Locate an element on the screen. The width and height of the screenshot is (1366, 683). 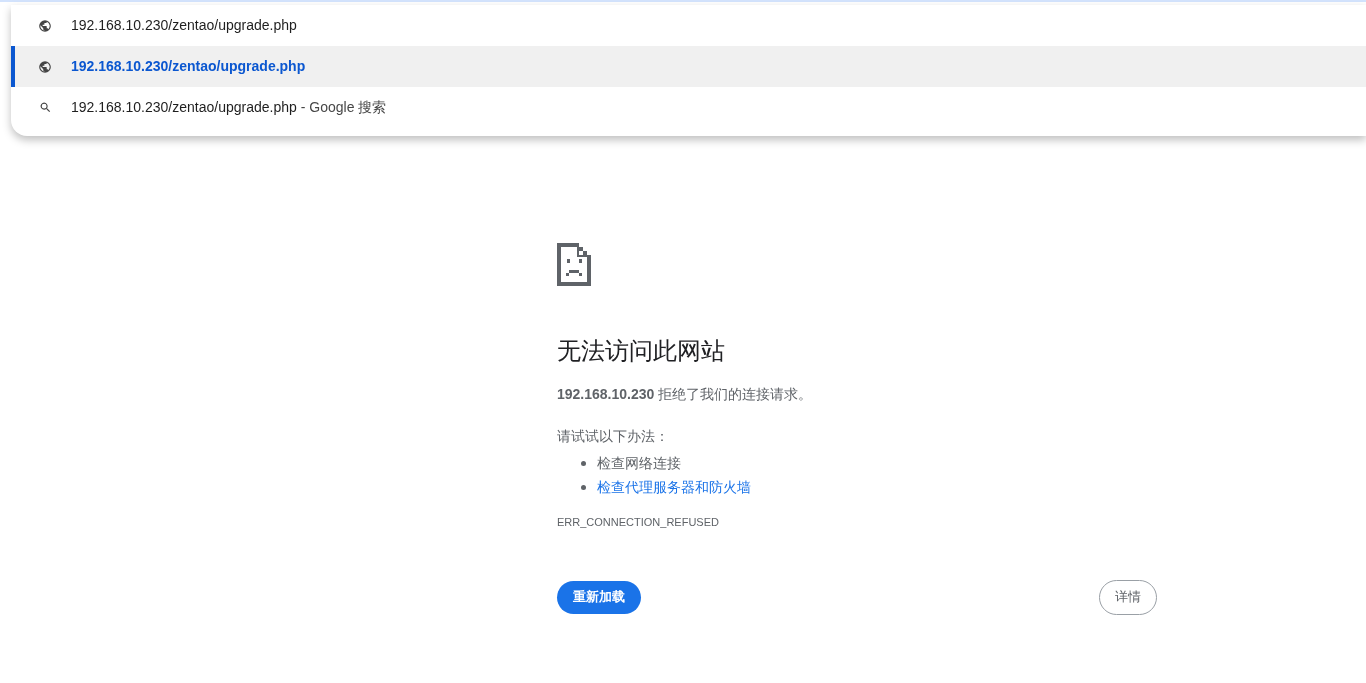
sad-page-icon is located at coordinates (574, 264).